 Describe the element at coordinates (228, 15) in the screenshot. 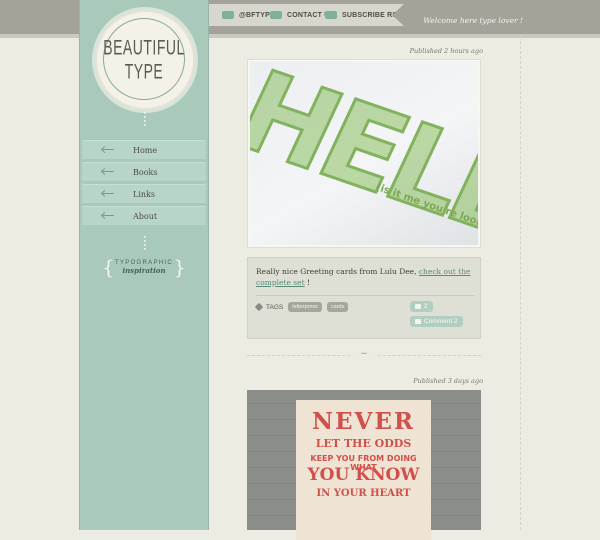

I see `twitter-bird-icon` at that location.